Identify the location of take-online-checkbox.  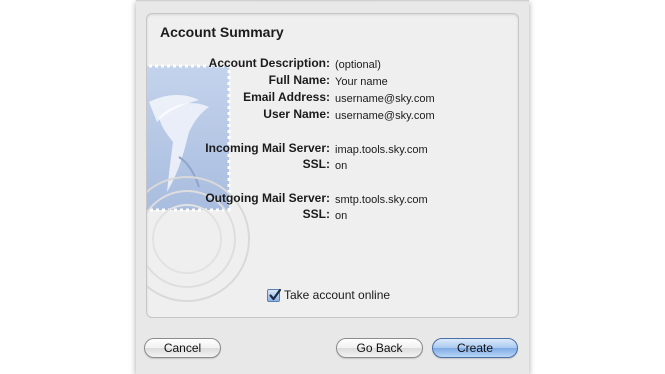
(274, 295).